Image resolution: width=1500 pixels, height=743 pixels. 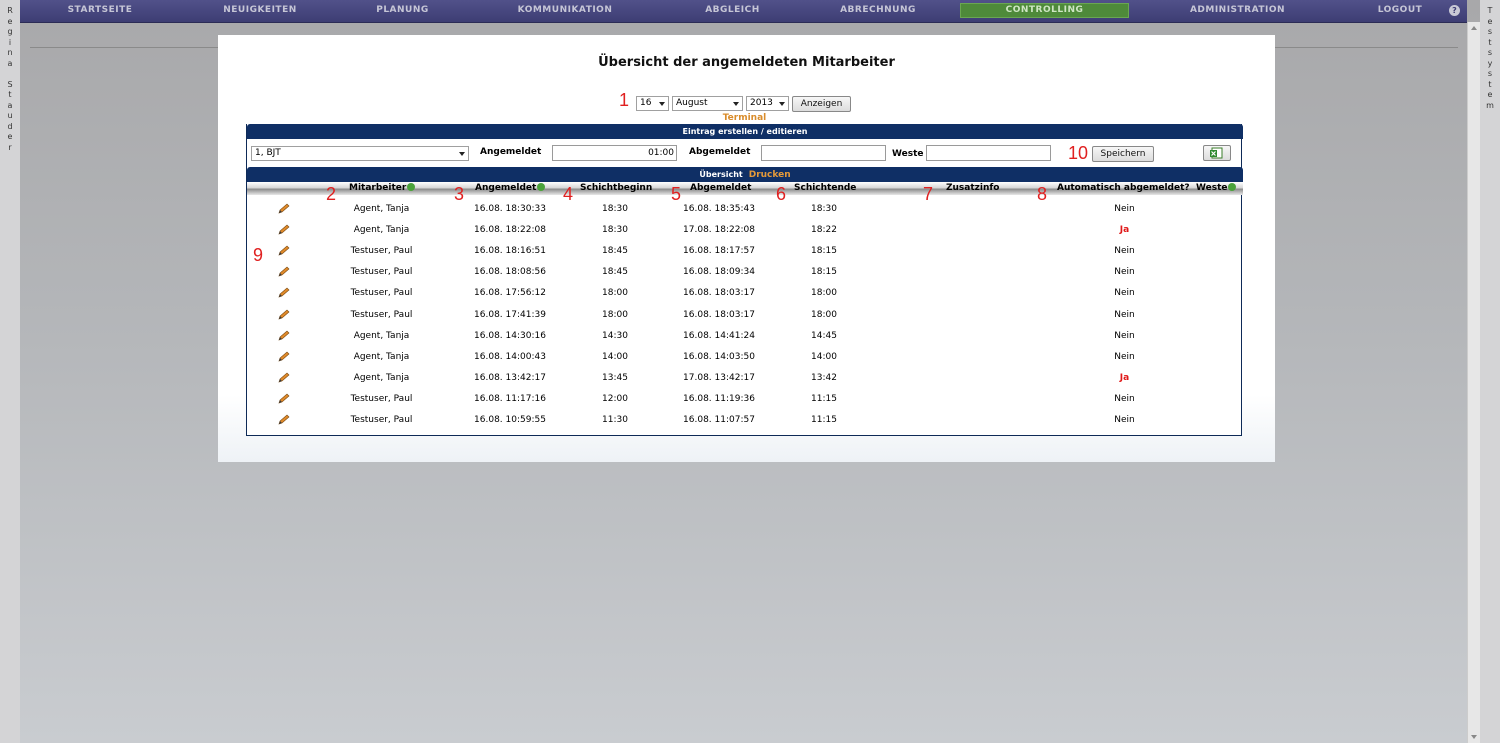 I want to click on abgemeldet-input, so click(x=823, y=153).